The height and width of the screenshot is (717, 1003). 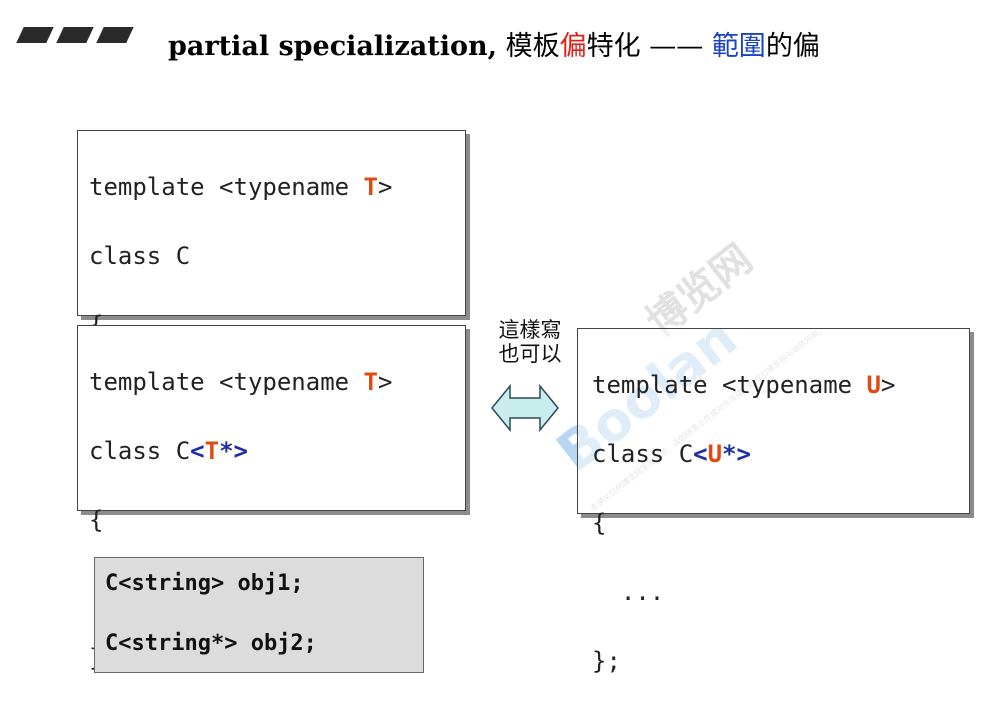 I want to click on title-part-a: 模板, so click(x=528, y=46).